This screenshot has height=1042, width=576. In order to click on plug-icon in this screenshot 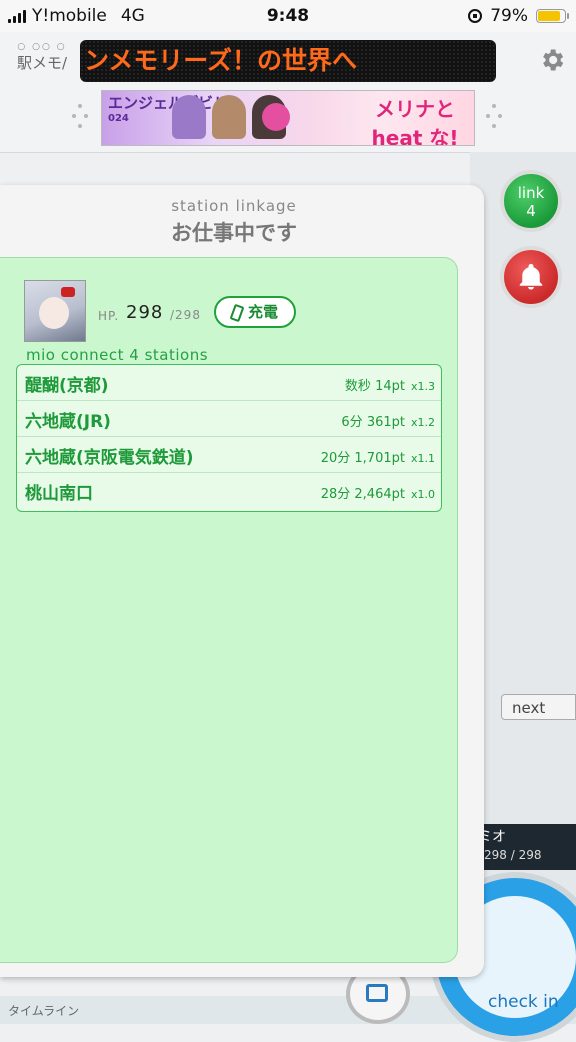, I will do `click(237, 312)`.